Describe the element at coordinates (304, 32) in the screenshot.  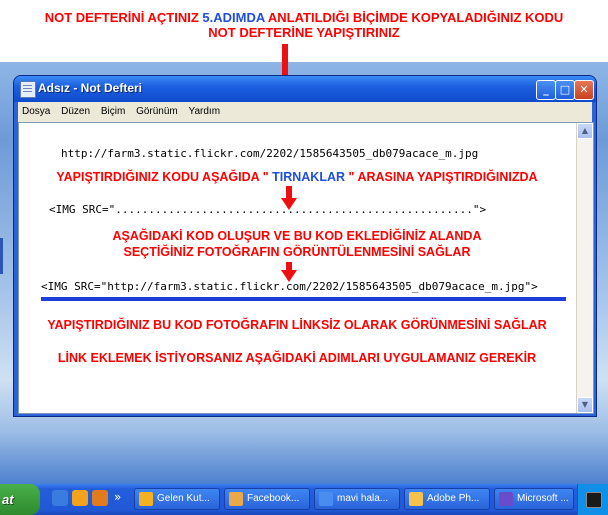
I see `headline-line2: NOT DEFTERİNE YAPIŞTIRINIZ` at that location.